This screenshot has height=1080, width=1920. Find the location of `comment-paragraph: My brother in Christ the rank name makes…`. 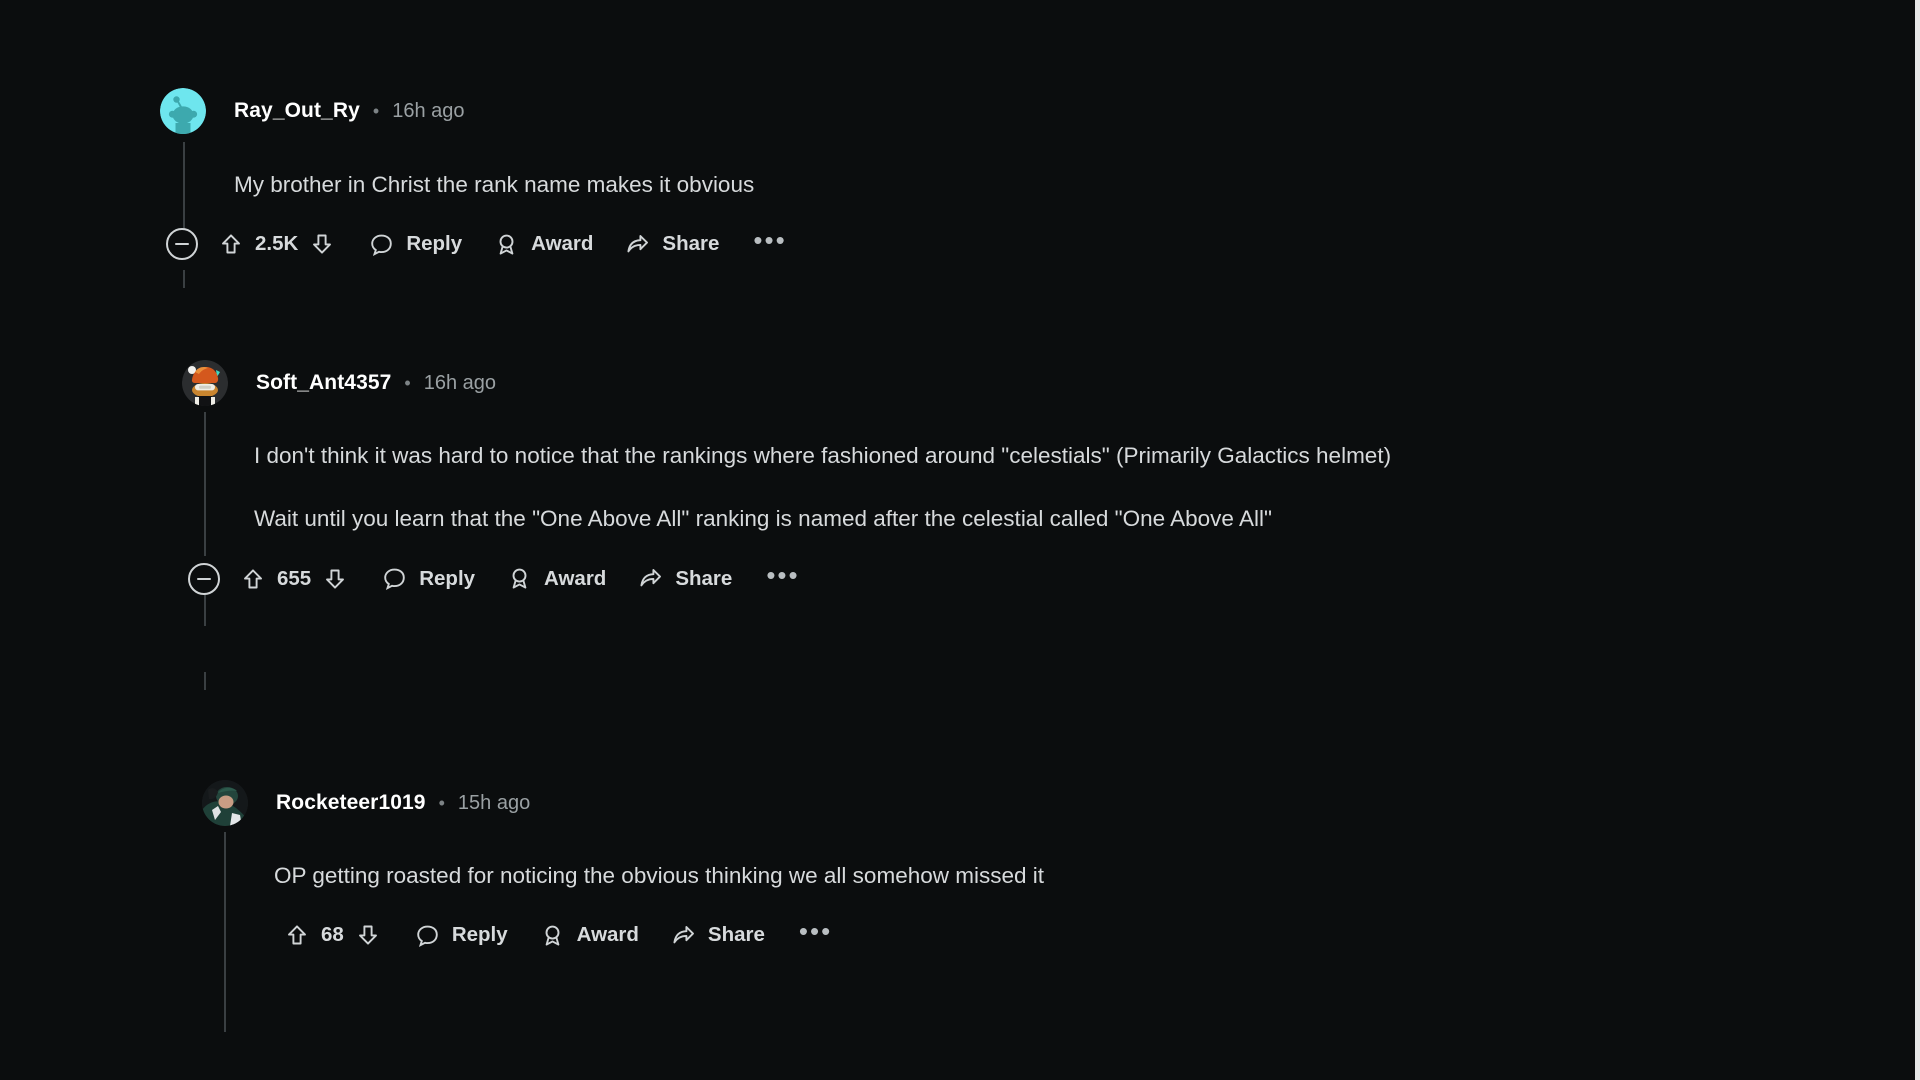

comment-paragraph: My brother in Christ the rank name makes… is located at coordinates (494, 184).